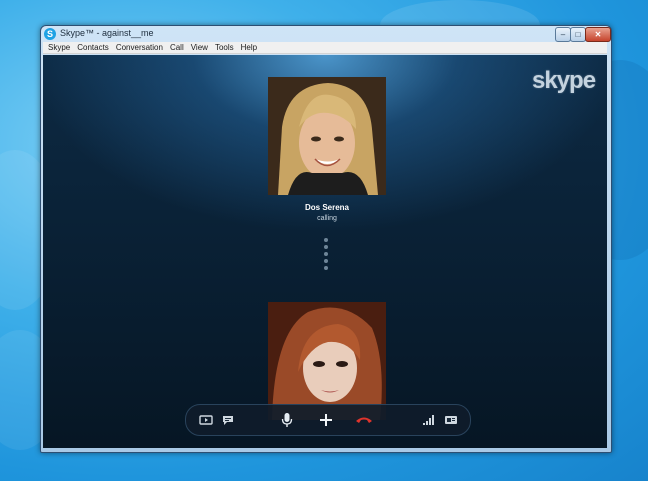  Describe the element at coordinates (578, 34) in the screenshot. I see `maximize-button: □` at that location.